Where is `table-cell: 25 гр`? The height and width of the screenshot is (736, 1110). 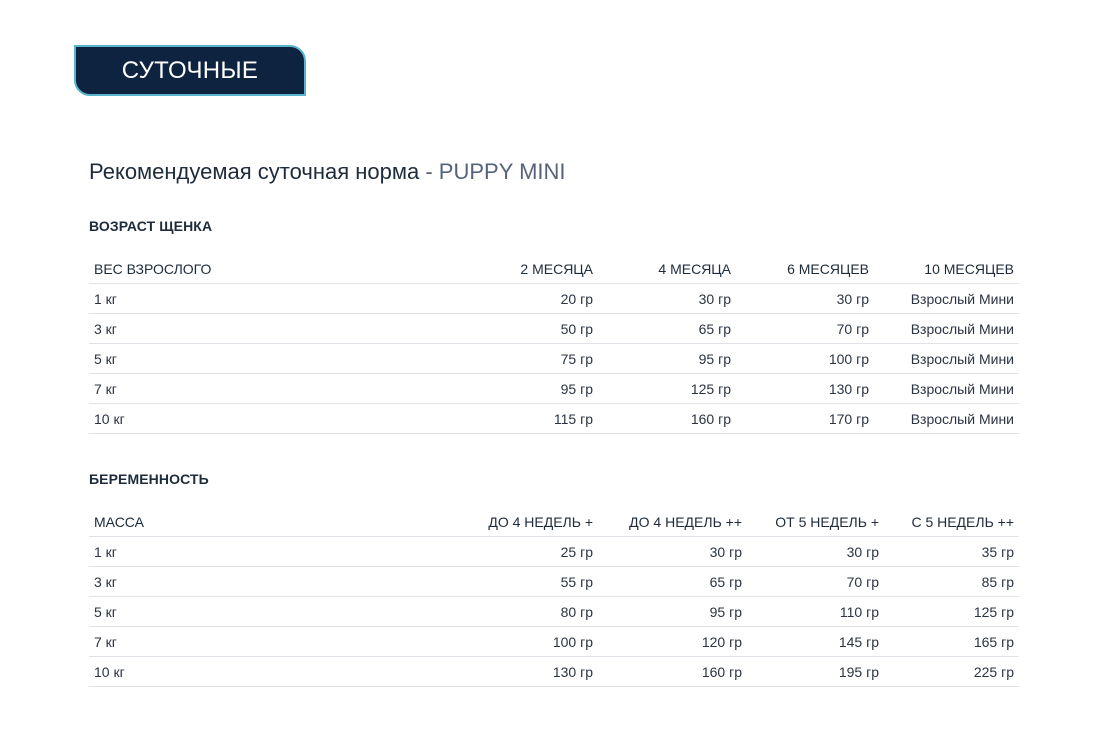
table-cell: 25 гр is located at coordinates (488, 551).